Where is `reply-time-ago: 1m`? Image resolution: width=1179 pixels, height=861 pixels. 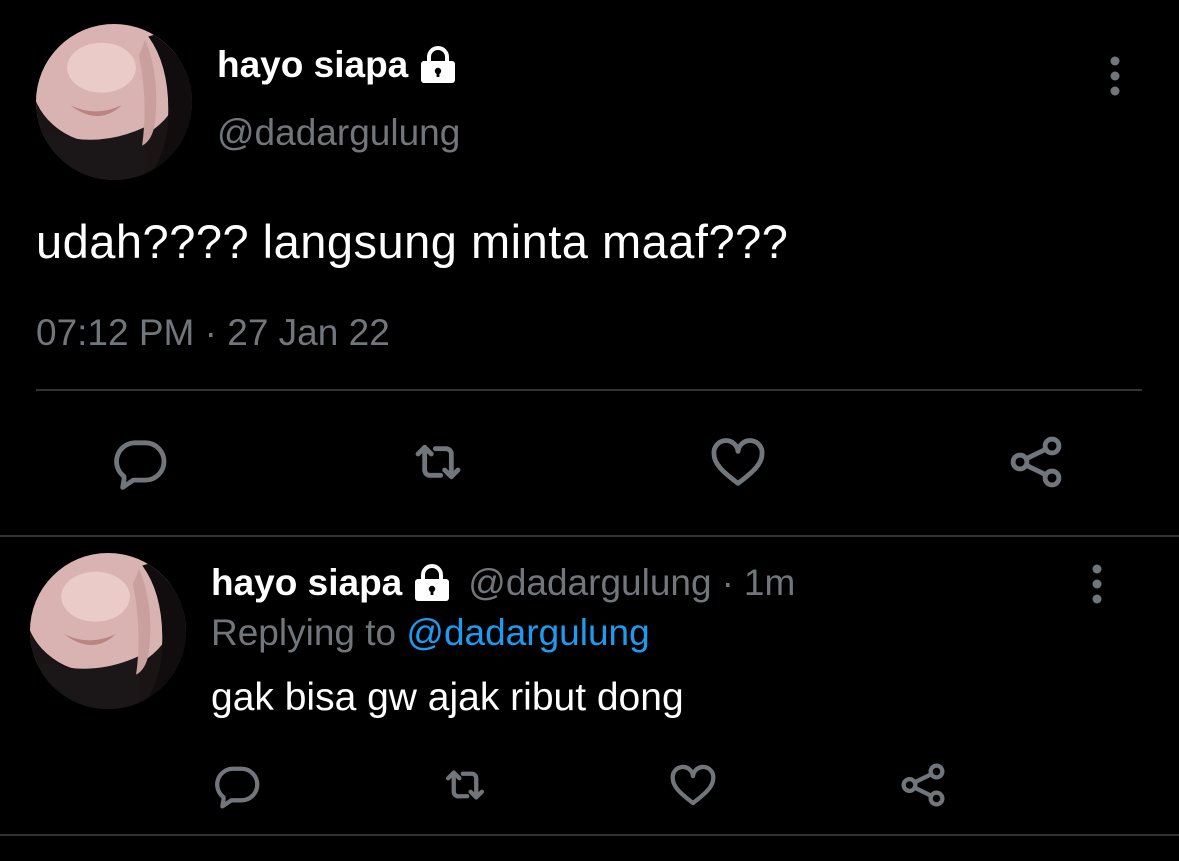 reply-time-ago: 1m is located at coordinates (769, 583).